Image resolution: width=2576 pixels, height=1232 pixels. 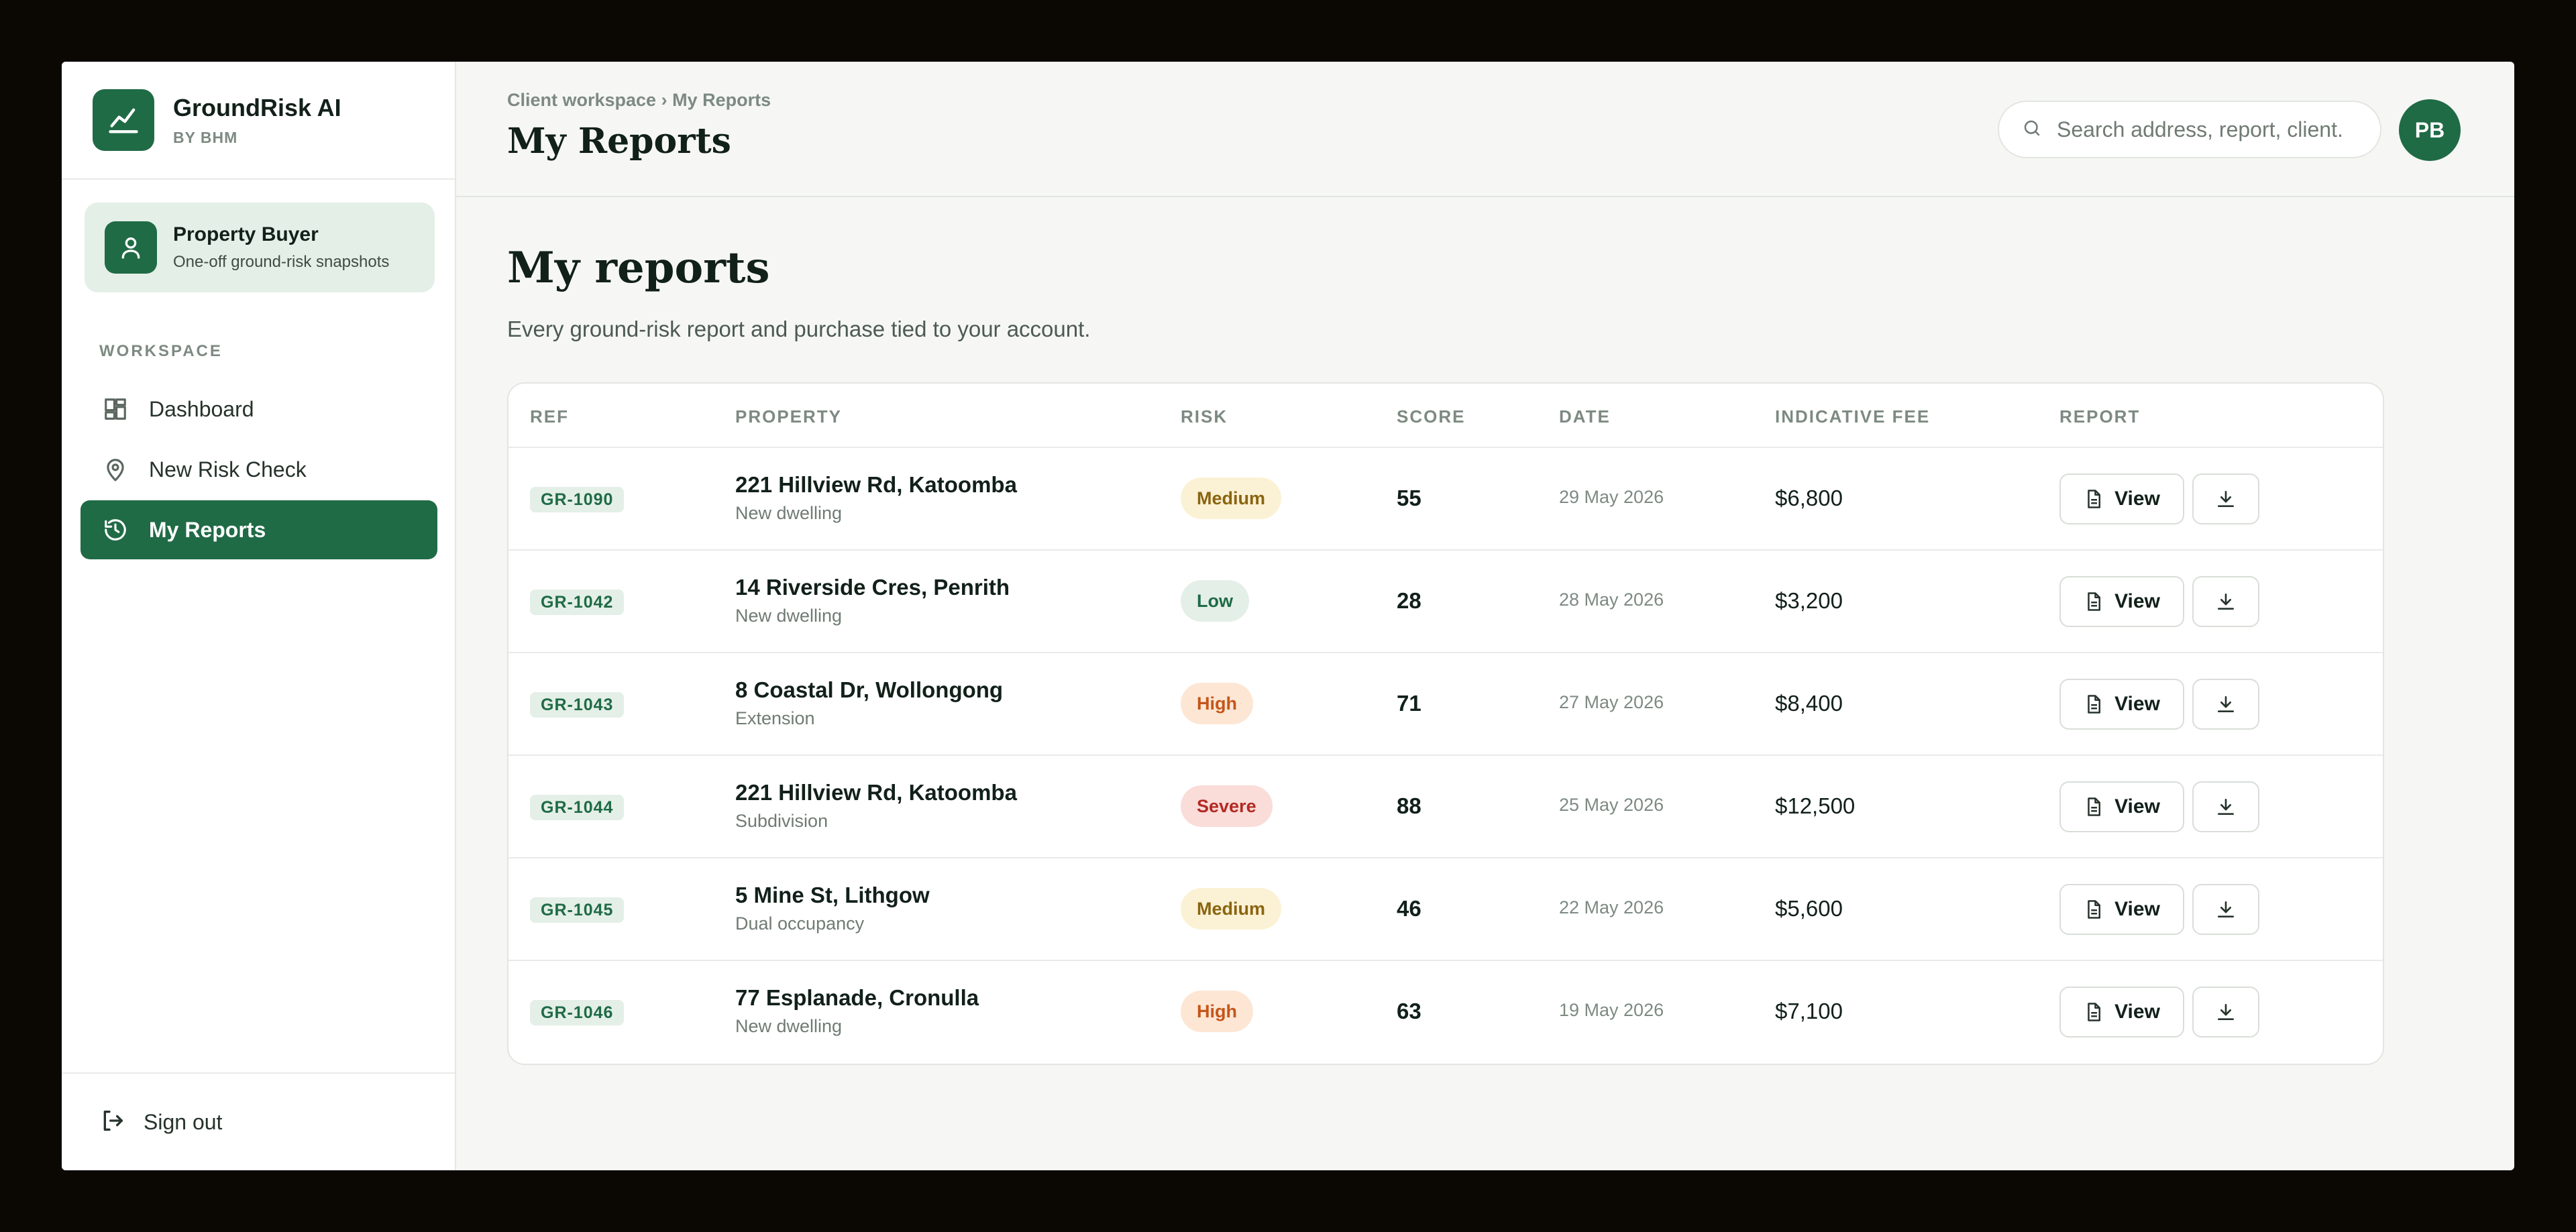 What do you see at coordinates (201, 408) in the screenshot?
I see `sidebar-item-label: Dashboard` at bounding box center [201, 408].